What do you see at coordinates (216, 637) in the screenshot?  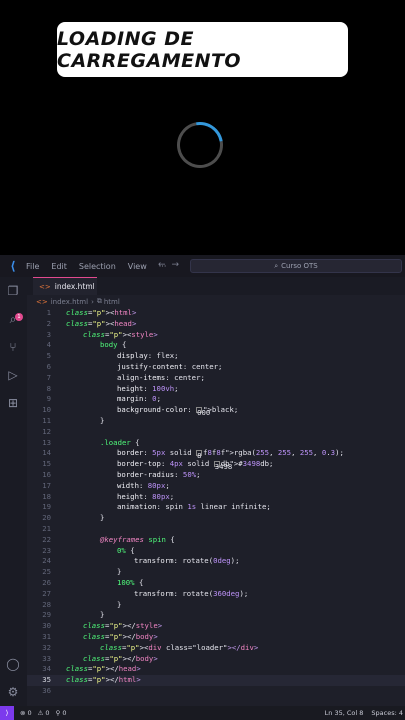 I see `code-line: 31 class="p"></body>` at bounding box center [216, 637].